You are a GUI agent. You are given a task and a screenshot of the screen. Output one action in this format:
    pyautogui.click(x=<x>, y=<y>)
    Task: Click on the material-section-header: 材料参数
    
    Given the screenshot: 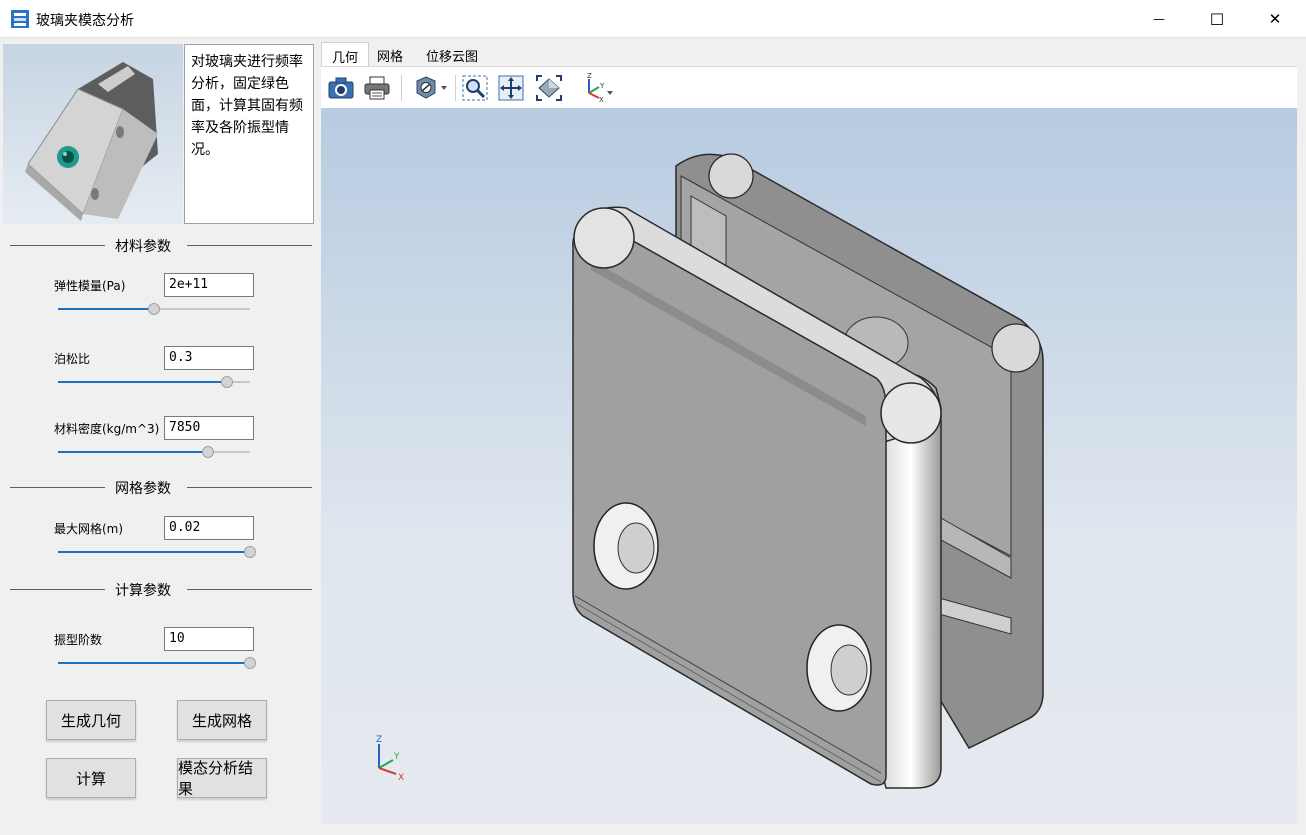 What is the action you would take?
    pyautogui.click(x=161, y=245)
    